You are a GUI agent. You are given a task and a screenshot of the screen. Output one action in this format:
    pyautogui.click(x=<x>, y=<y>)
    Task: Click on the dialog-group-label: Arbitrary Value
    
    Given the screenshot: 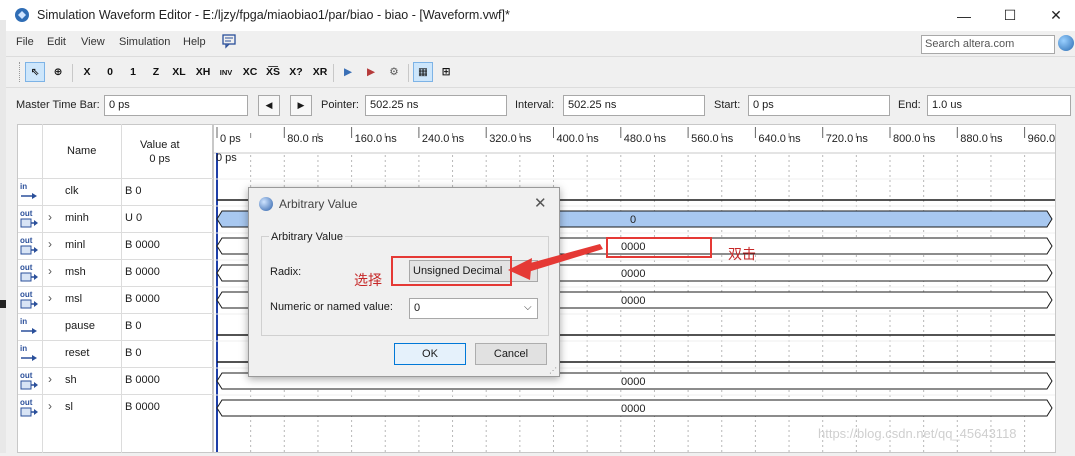 What is the action you would take?
    pyautogui.click(x=307, y=237)
    